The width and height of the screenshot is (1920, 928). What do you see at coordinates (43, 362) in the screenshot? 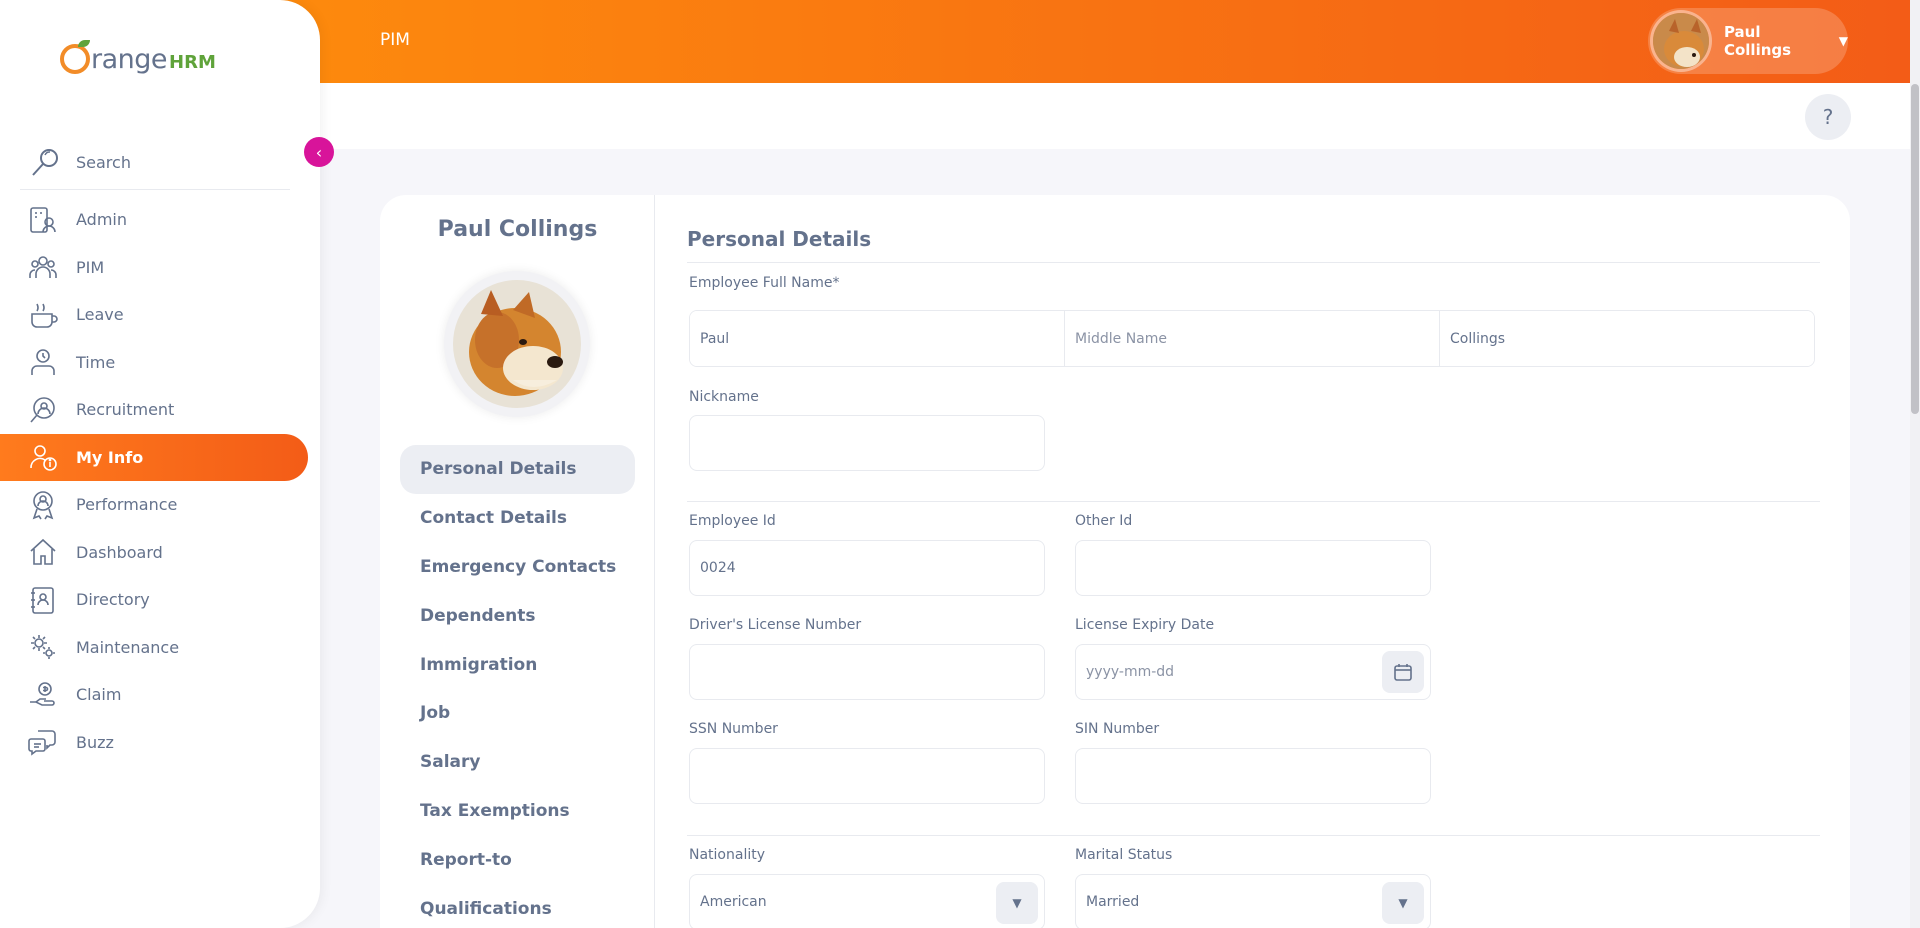
I see `time-icon` at bounding box center [43, 362].